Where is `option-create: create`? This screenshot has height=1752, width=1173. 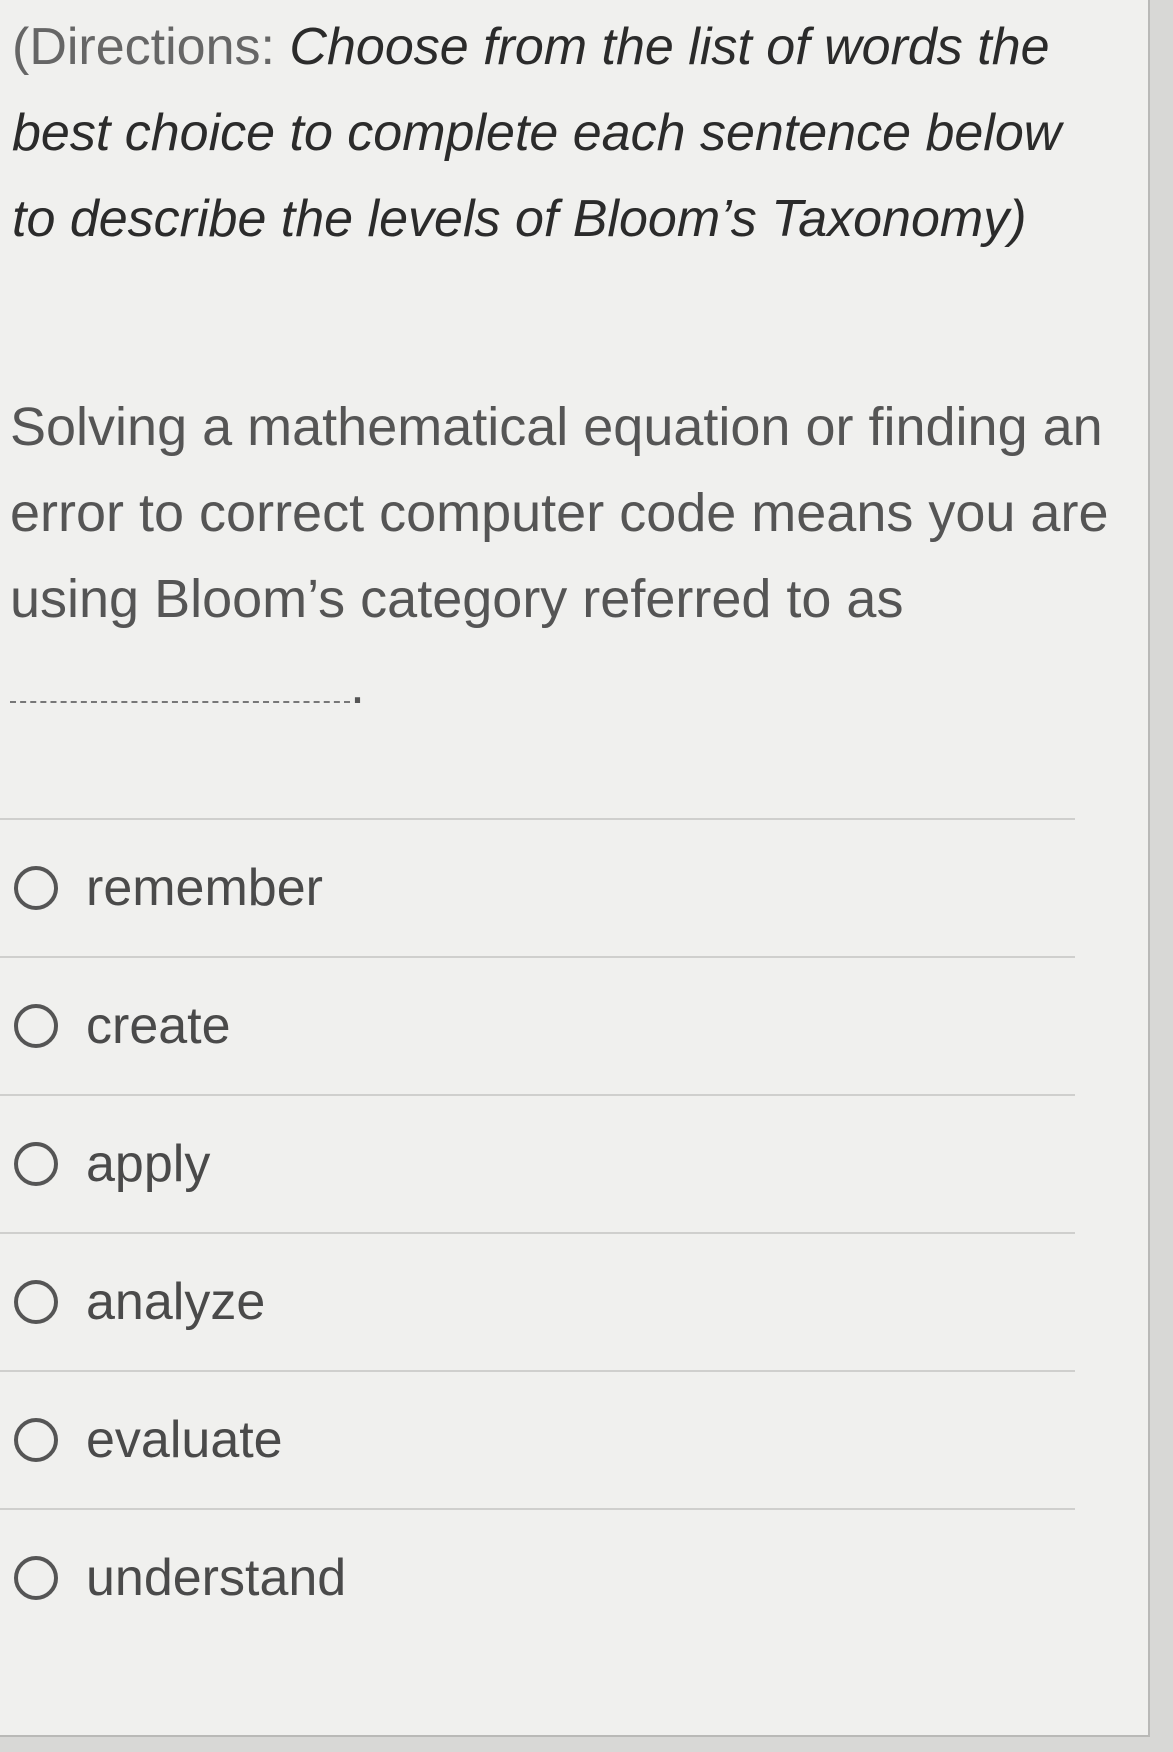 option-create: create is located at coordinates (537, 1025).